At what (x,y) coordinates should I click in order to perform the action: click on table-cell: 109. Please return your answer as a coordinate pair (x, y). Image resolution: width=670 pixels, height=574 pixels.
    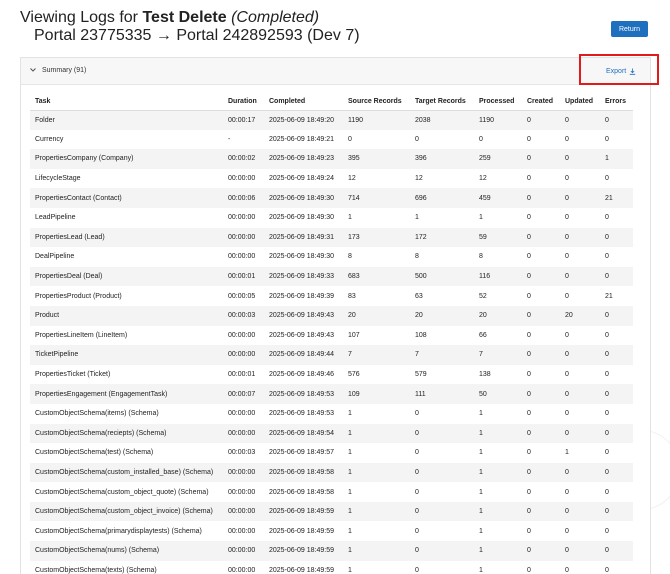
    Looking at the image, I should click on (376, 394).